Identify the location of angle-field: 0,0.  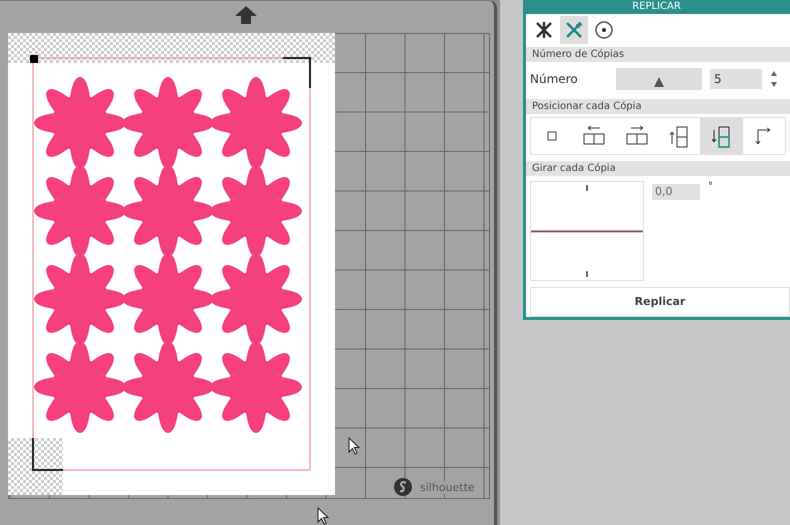
(676, 192).